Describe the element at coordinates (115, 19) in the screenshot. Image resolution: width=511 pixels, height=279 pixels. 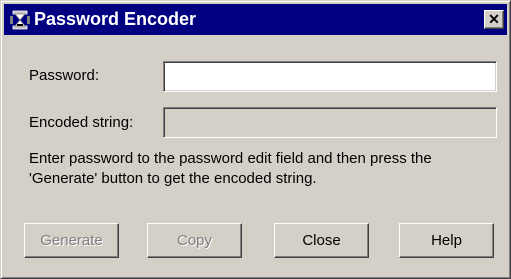
I see `window-title: Password Encoder` at that location.